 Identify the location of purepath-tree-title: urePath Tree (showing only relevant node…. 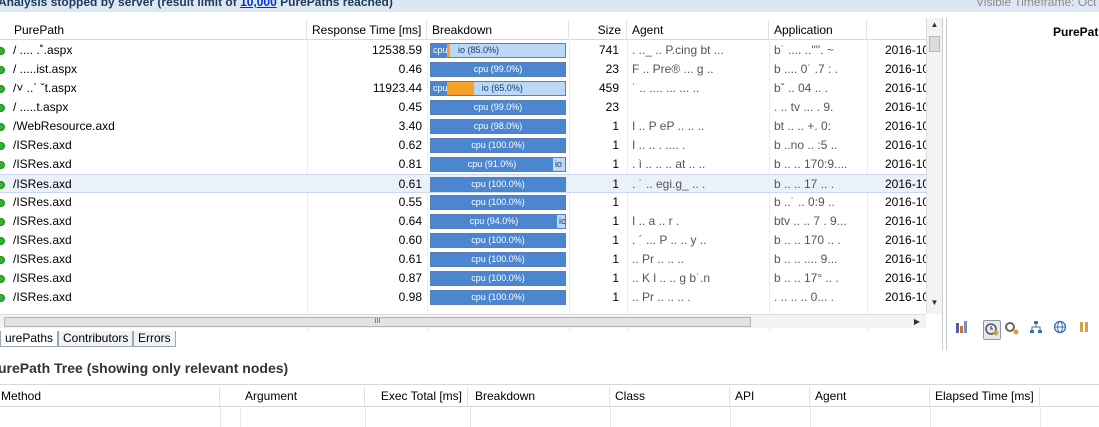
(144, 368).